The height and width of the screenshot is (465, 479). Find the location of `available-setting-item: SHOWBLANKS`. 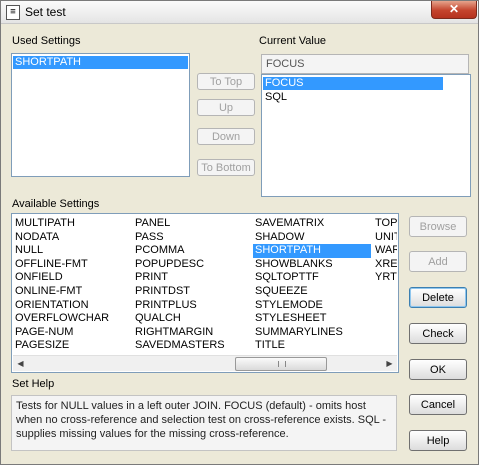

available-setting-item: SHOWBLANKS is located at coordinates (312, 265).